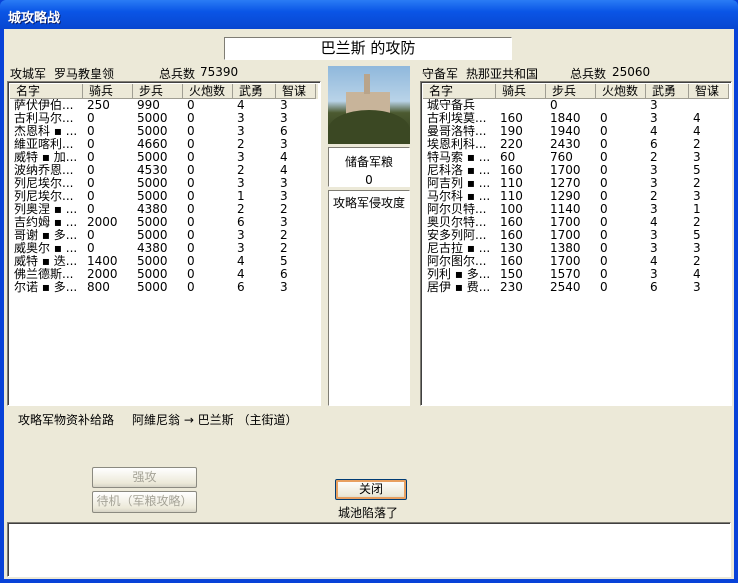  Describe the element at coordinates (163, 170) in the screenshot. I see `table-row: 波纳乔恩... 0 4530 0 2 4` at that location.